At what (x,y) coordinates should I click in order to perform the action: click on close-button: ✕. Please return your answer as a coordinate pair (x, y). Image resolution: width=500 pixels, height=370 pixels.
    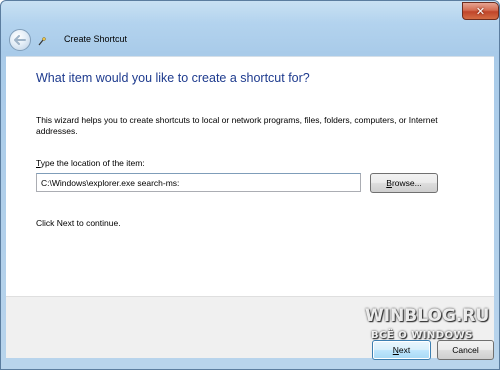
    Looking at the image, I should click on (480, 11).